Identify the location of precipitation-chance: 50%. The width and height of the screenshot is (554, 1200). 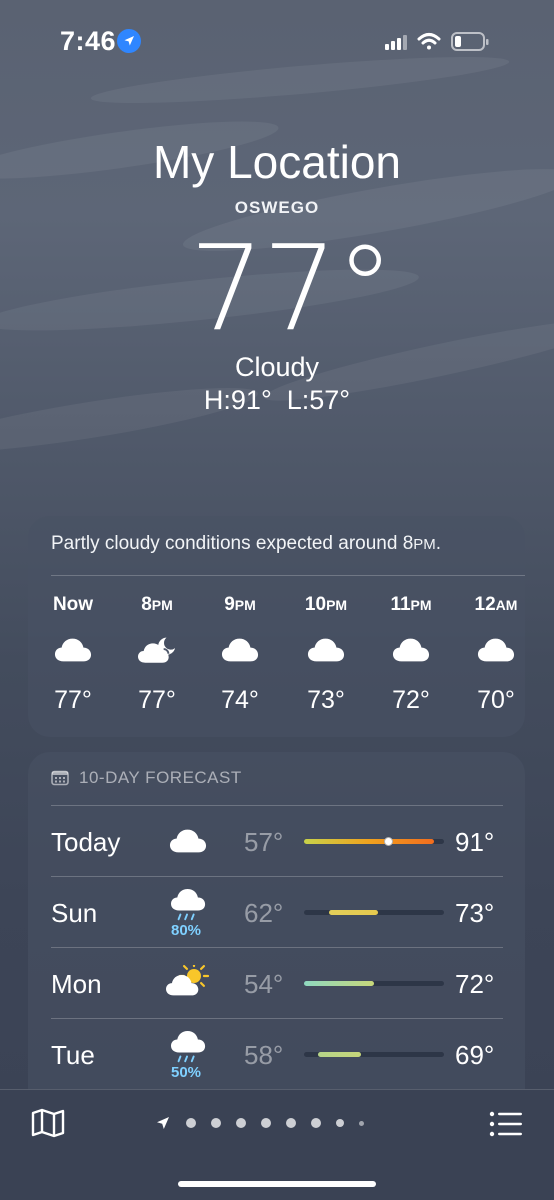
(186, 1072).